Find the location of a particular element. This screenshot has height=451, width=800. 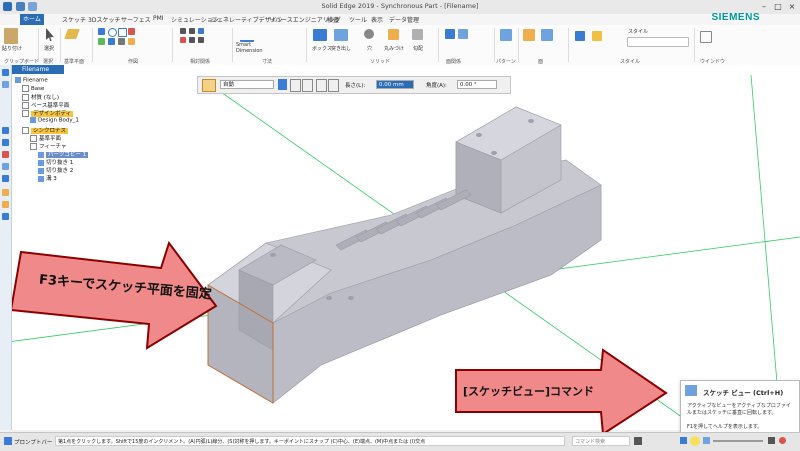

tree-item-synchronous: シンクロナス is located at coordinates (45, 130).